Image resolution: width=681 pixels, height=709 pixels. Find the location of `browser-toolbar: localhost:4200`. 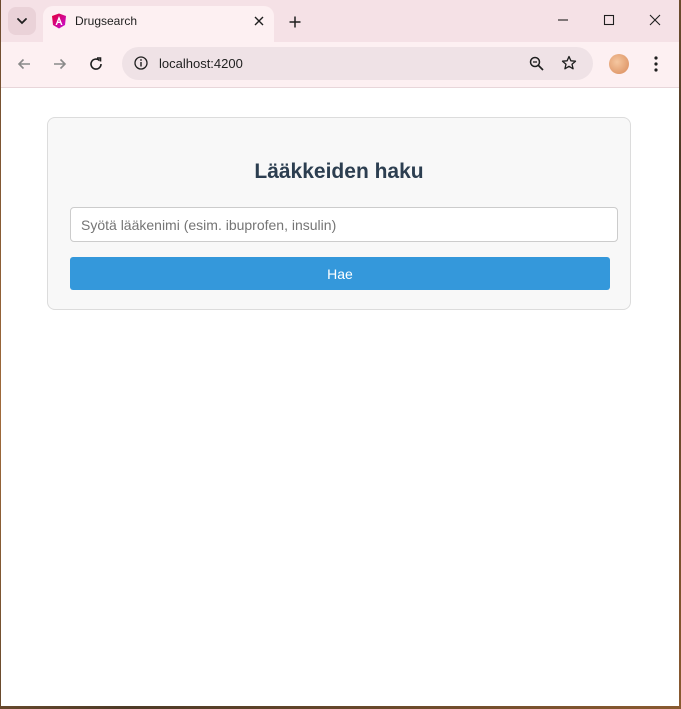

browser-toolbar: localhost:4200 is located at coordinates (340, 65).